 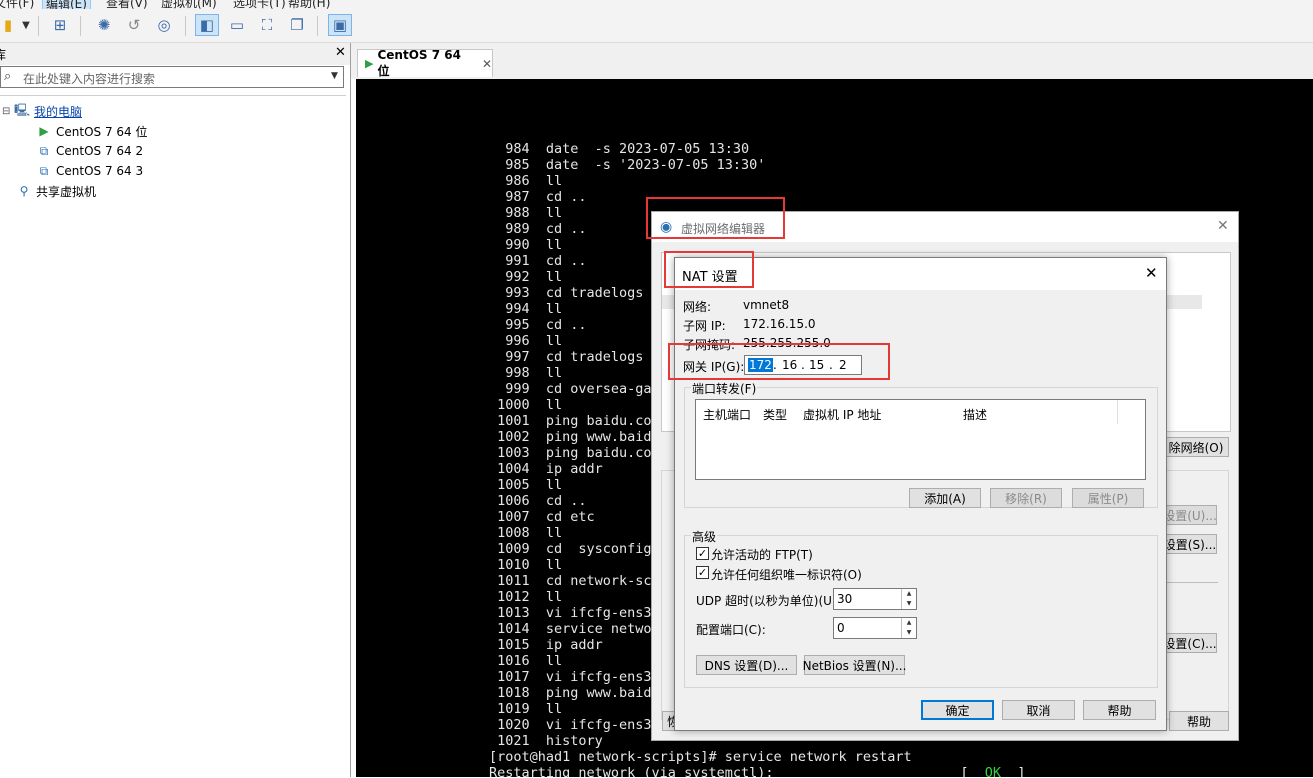 What do you see at coordinates (542, 517) in the screenshot?
I see `terminal-line: 1007 cd etc` at bounding box center [542, 517].